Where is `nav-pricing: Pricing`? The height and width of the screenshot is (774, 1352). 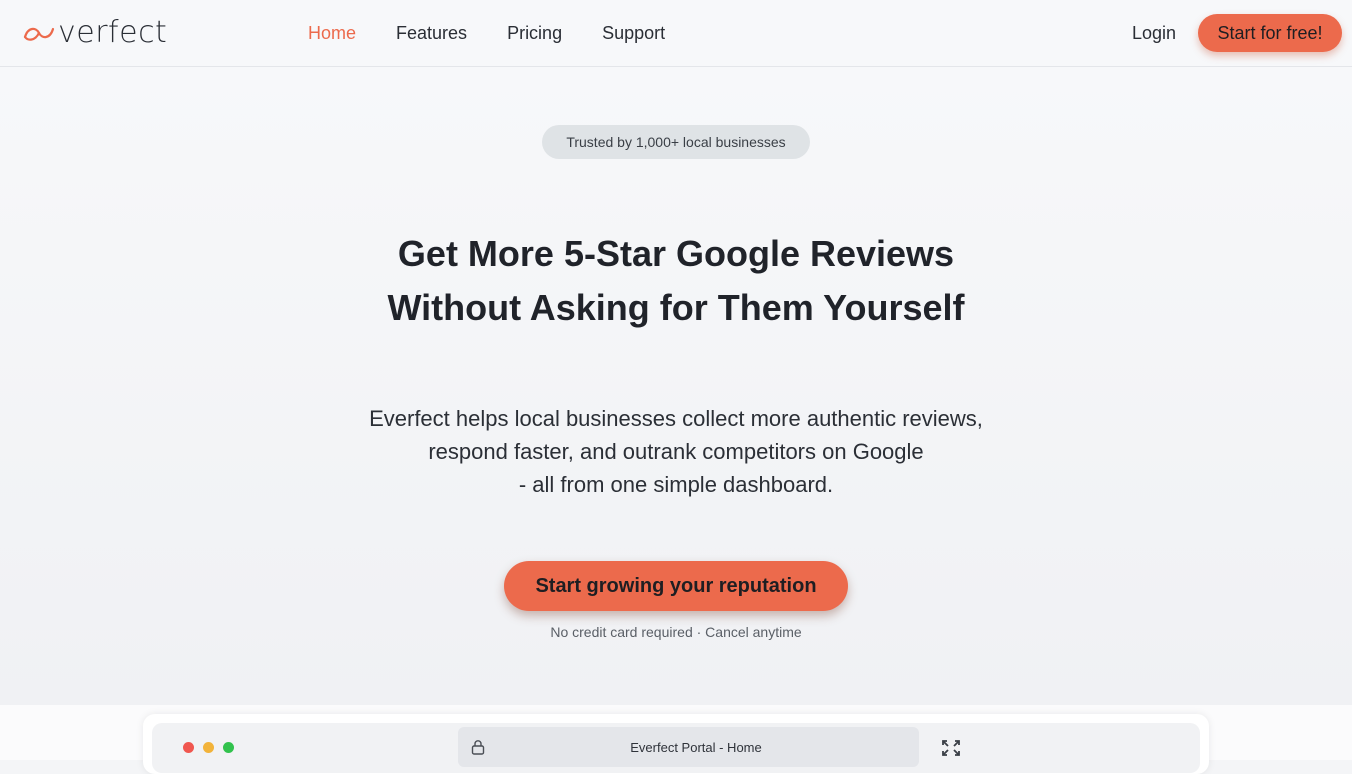 nav-pricing: Pricing is located at coordinates (534, 33).